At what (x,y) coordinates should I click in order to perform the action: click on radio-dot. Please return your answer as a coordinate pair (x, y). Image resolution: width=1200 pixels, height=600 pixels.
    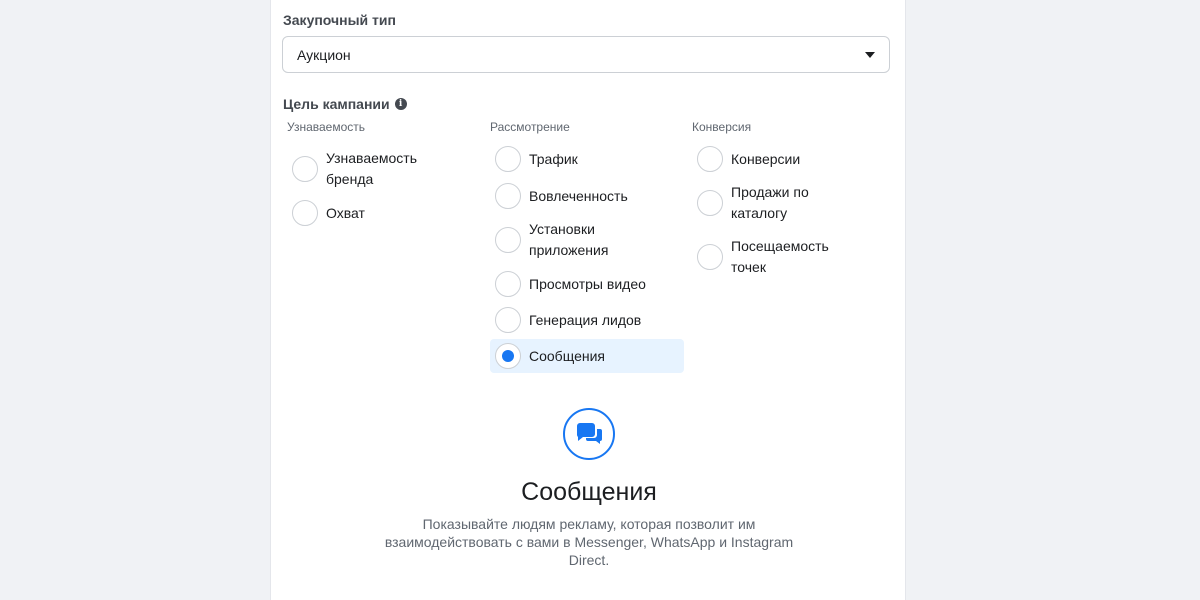
    Looking at the image, I should click on (508, 356).